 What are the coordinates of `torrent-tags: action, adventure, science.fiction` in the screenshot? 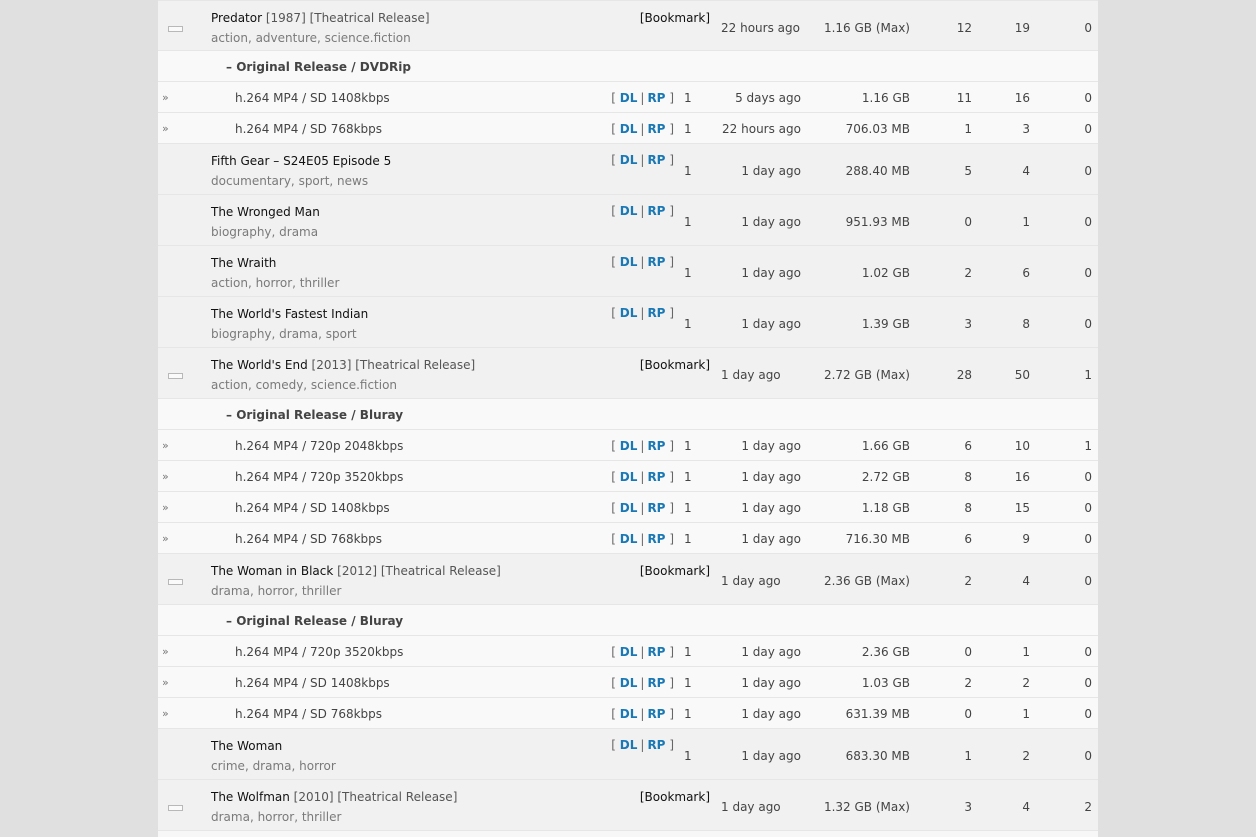 It's located at (311, 38).